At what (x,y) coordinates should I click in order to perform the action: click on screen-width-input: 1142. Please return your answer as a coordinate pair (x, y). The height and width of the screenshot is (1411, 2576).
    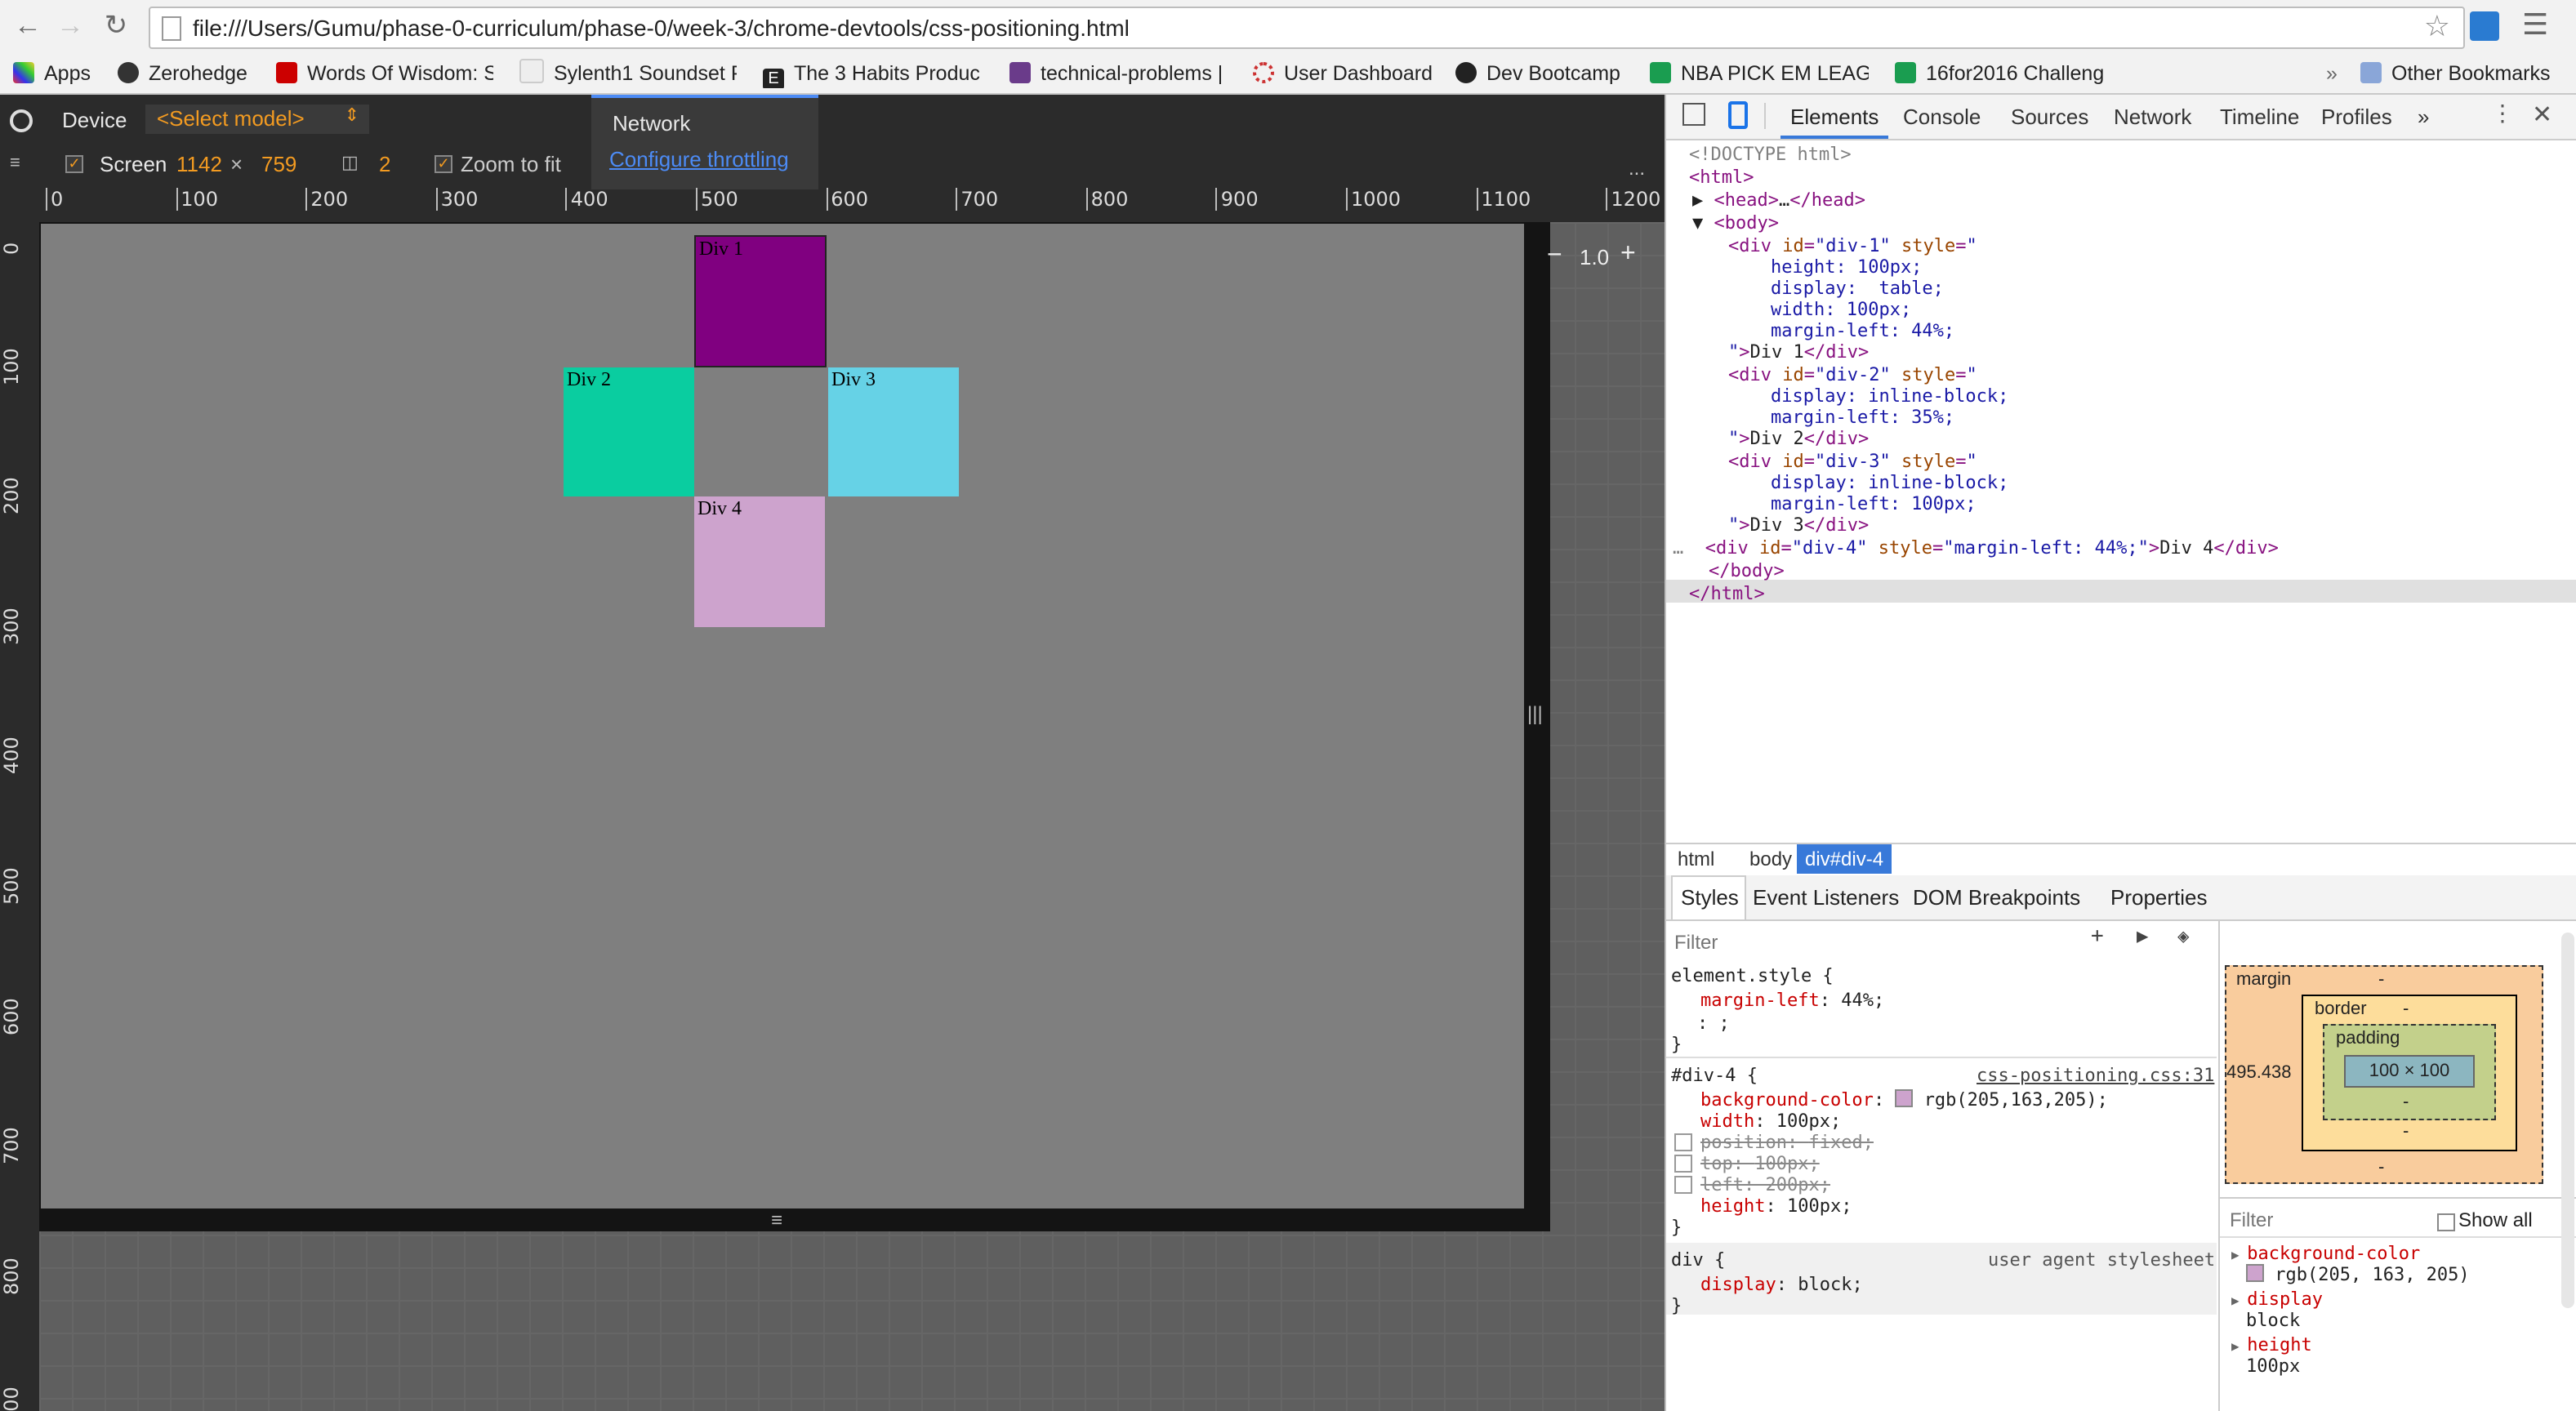
    Looking at the image, I should click on (199, 164).